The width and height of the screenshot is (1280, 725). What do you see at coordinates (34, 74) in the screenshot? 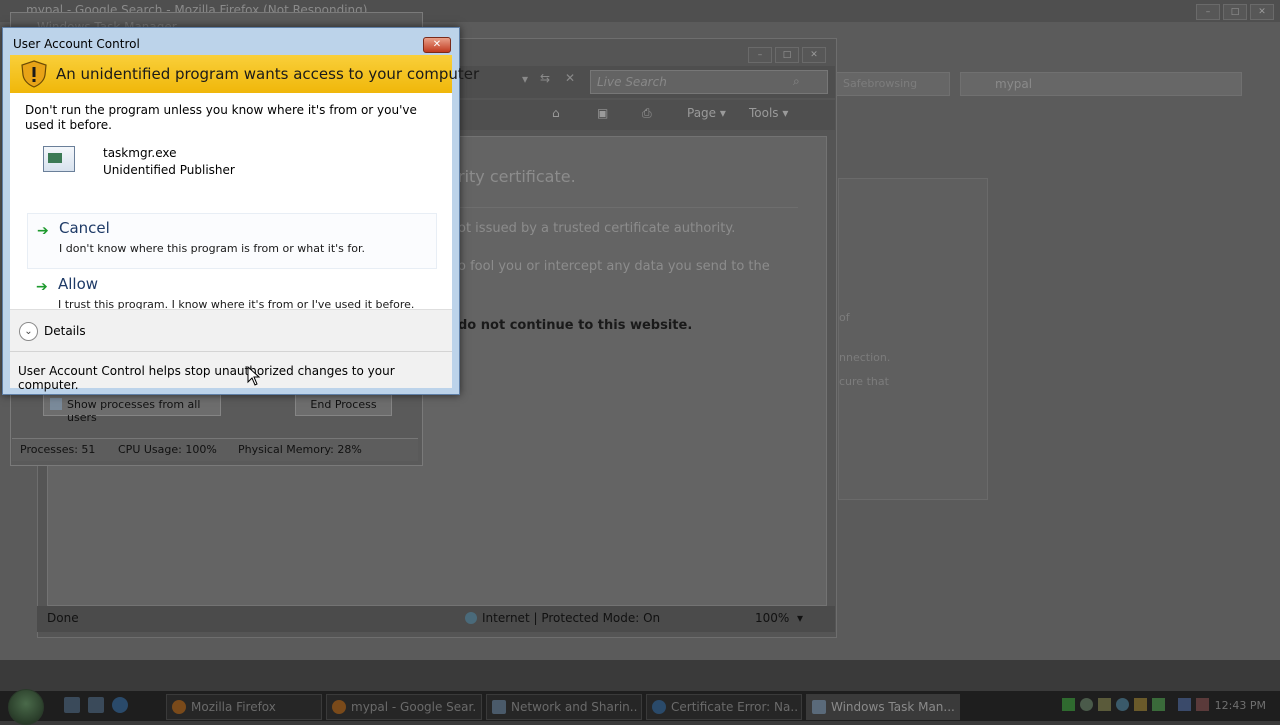
I see `shield-warning-icon` at bounding box center [34, 74].